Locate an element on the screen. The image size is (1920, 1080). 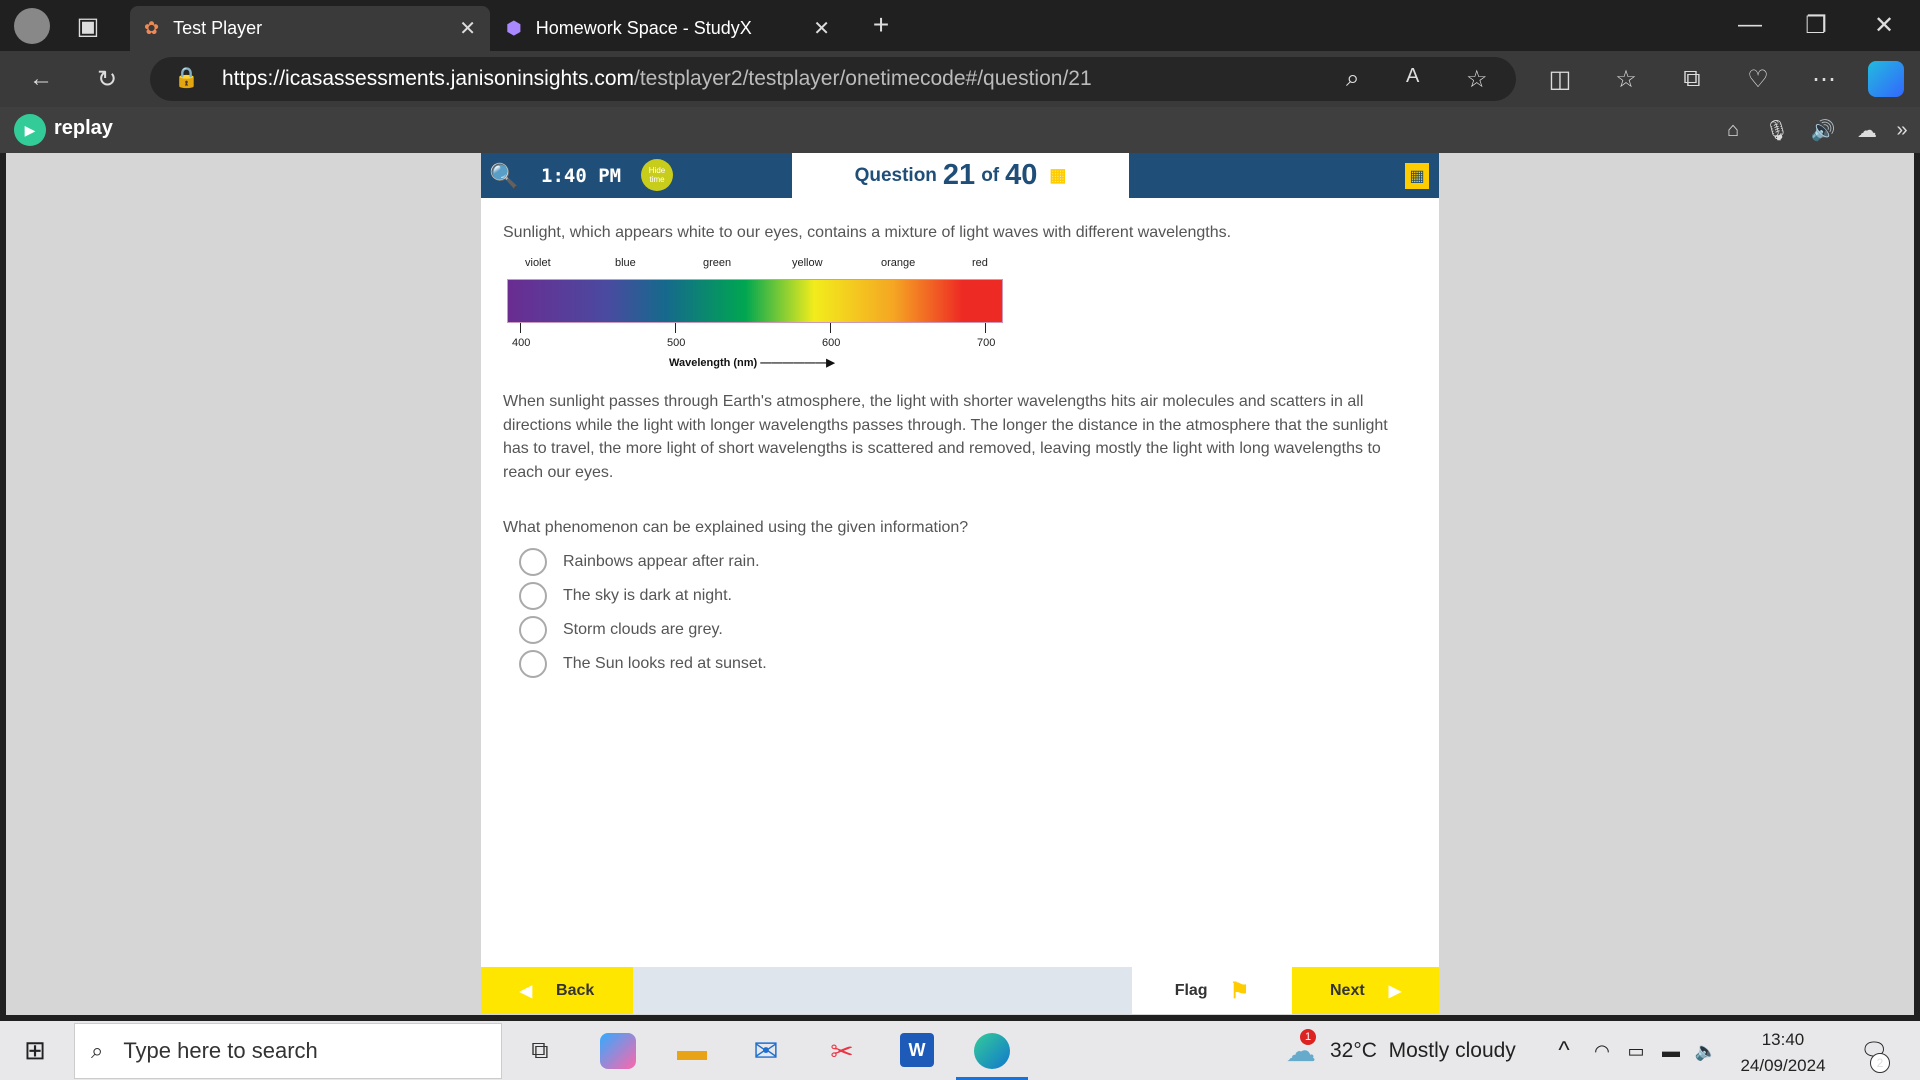
color-label-yellow: yellow is located at coordinates (807, 263).